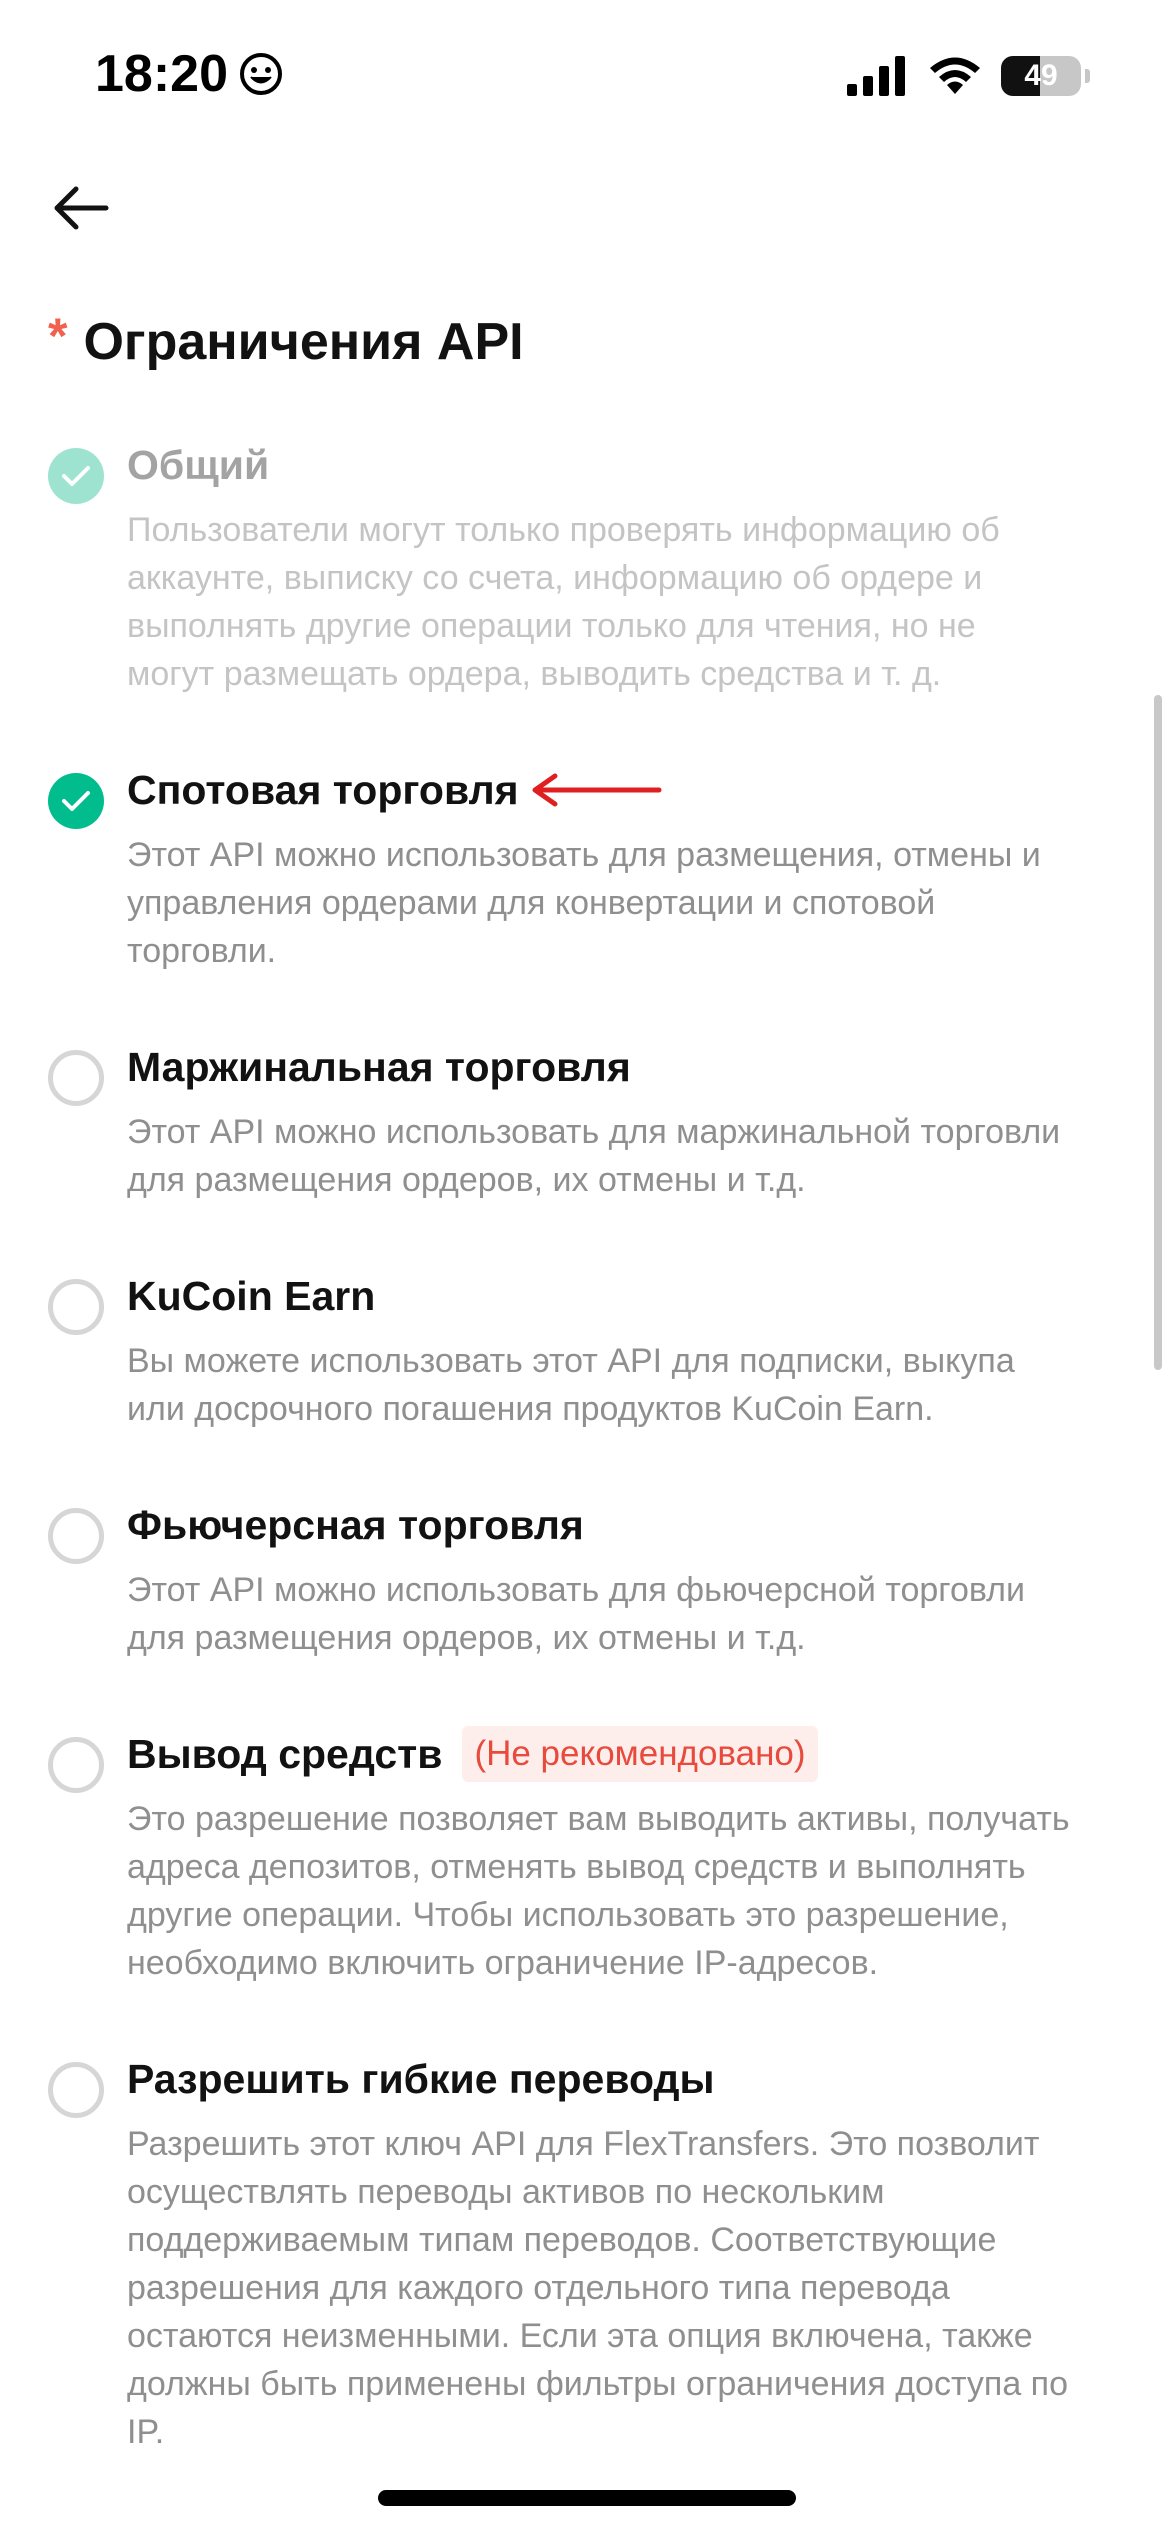 Image resolution: width=1170 pixels, height=2532 pixels. I want to click on checkbox-margin, so click(76, 1078).